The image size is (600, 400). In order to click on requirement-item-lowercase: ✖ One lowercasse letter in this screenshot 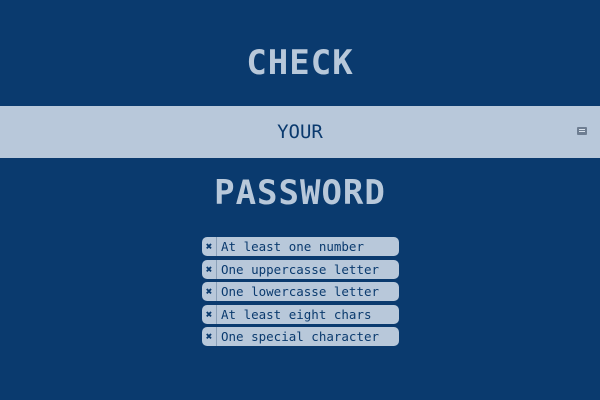, I will do `click(300, 291)`.